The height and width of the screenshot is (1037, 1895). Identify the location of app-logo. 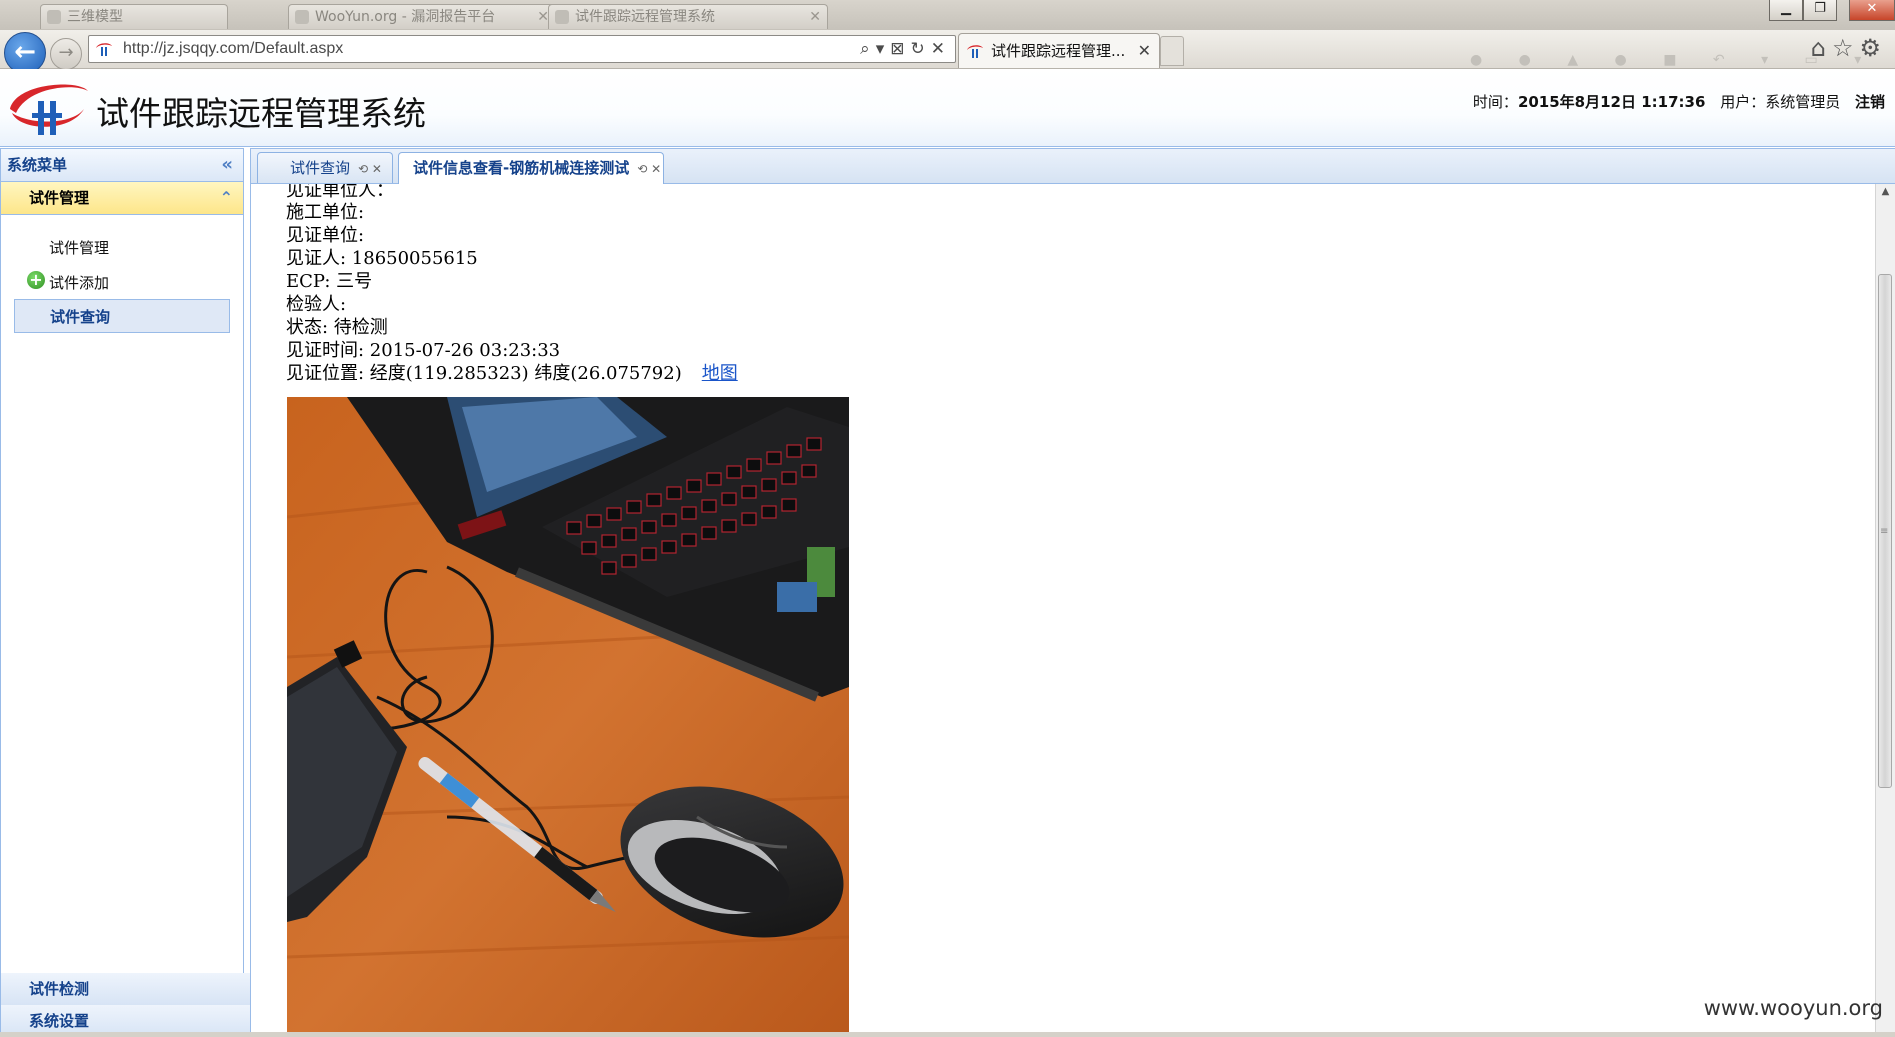
(49, 109).